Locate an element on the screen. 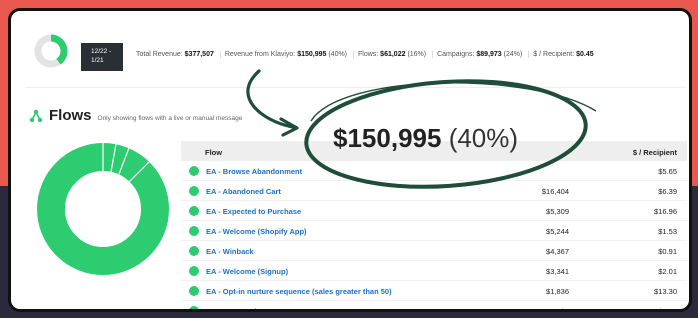 The height and width of the screenshot is (318, 698). callout-percent: (40%) is located at coordinates (483, 138).